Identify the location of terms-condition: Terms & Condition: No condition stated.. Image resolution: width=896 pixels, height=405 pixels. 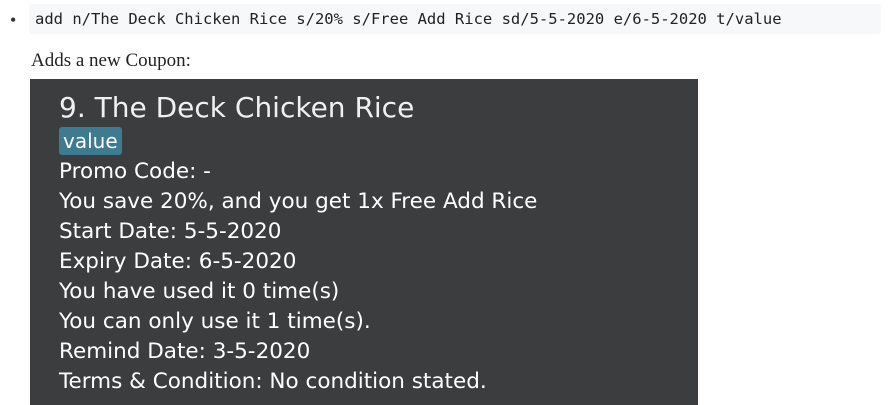
(273, 381).